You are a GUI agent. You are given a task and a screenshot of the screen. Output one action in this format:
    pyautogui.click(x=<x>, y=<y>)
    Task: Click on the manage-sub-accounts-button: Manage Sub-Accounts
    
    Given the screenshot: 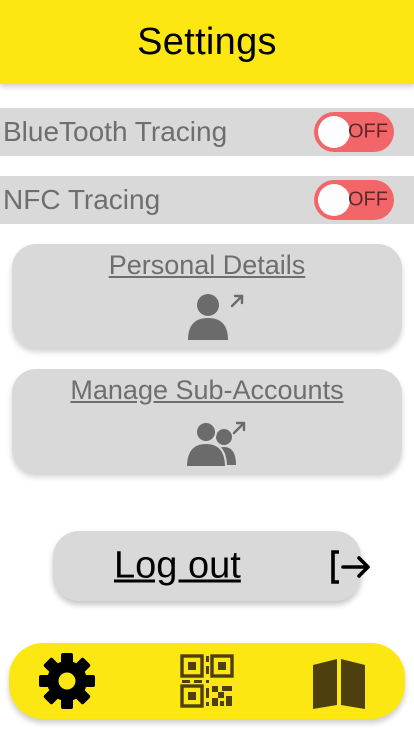 What is the action you would take?
    pyautogui.click(x=207, y=421)
    